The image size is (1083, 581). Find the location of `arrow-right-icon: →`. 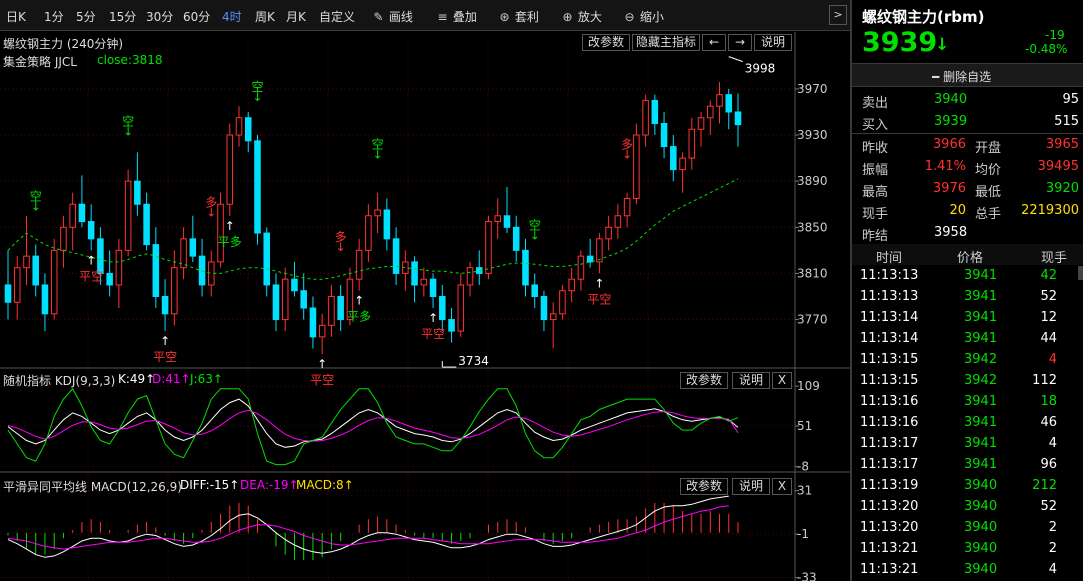

arrow-right-icon: → is located at coordinates (740, 42).